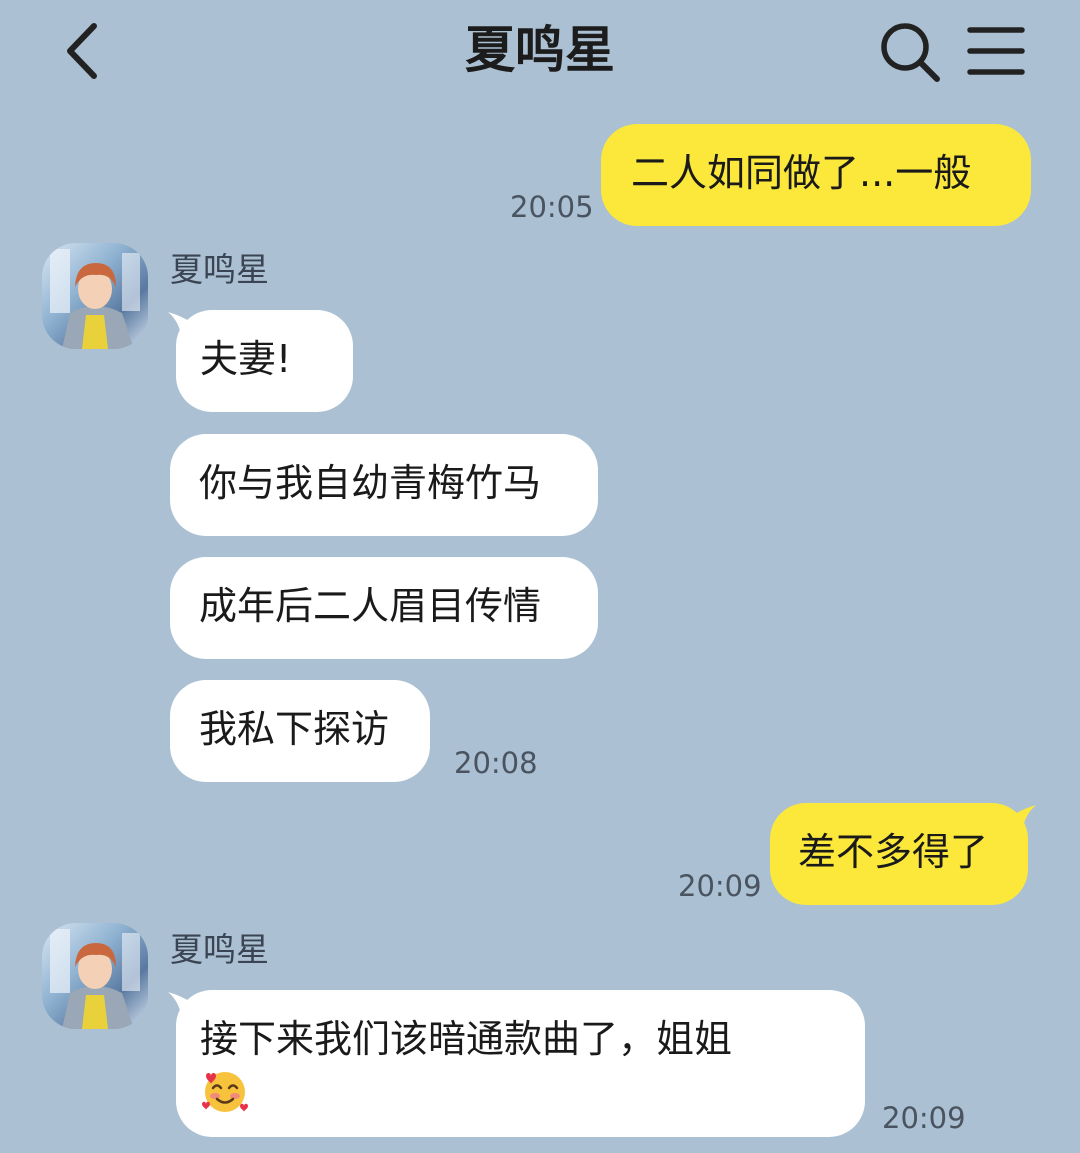  Describe the element at coordinates (520, 1063) in the screenshot. I see `message-bubble-incoming: 接下来我们该暗通款曲了，姐姐` at that location.